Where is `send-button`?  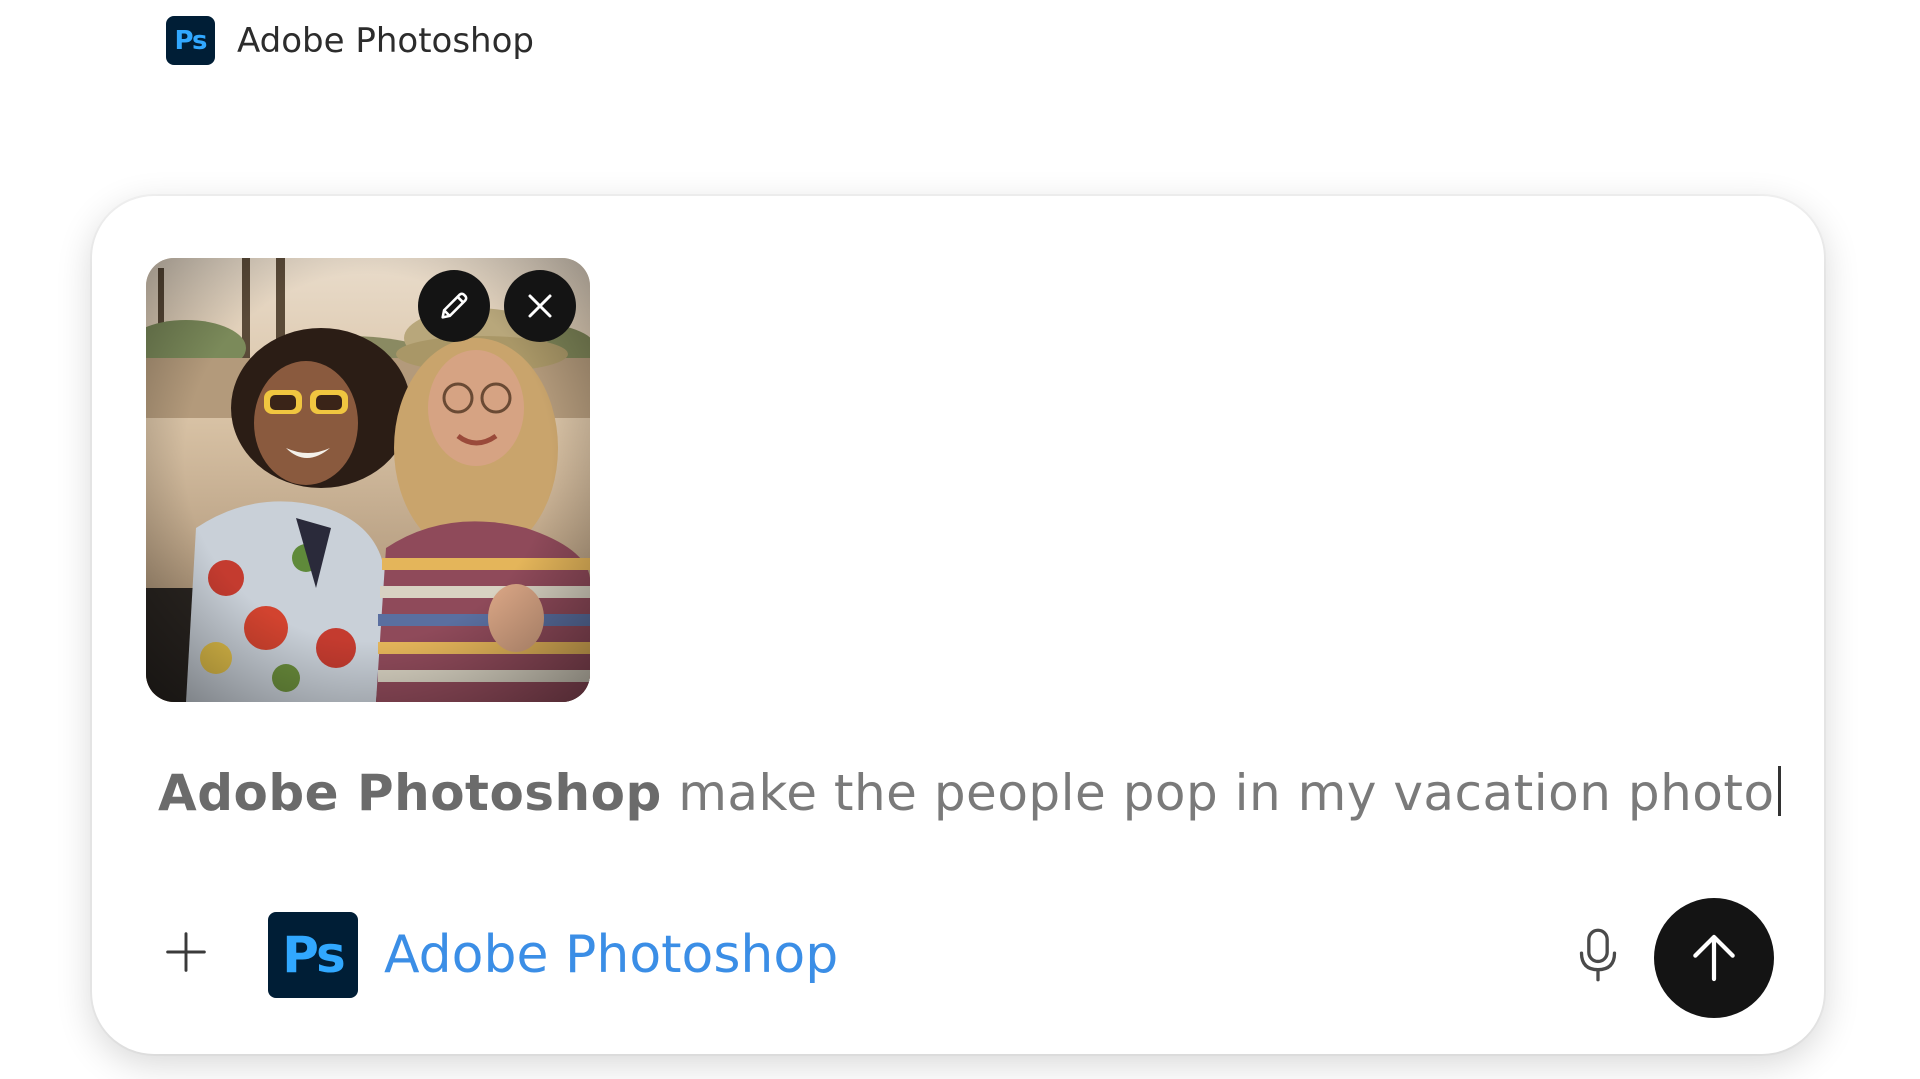 send-button is located at coordinates (1714, 958).